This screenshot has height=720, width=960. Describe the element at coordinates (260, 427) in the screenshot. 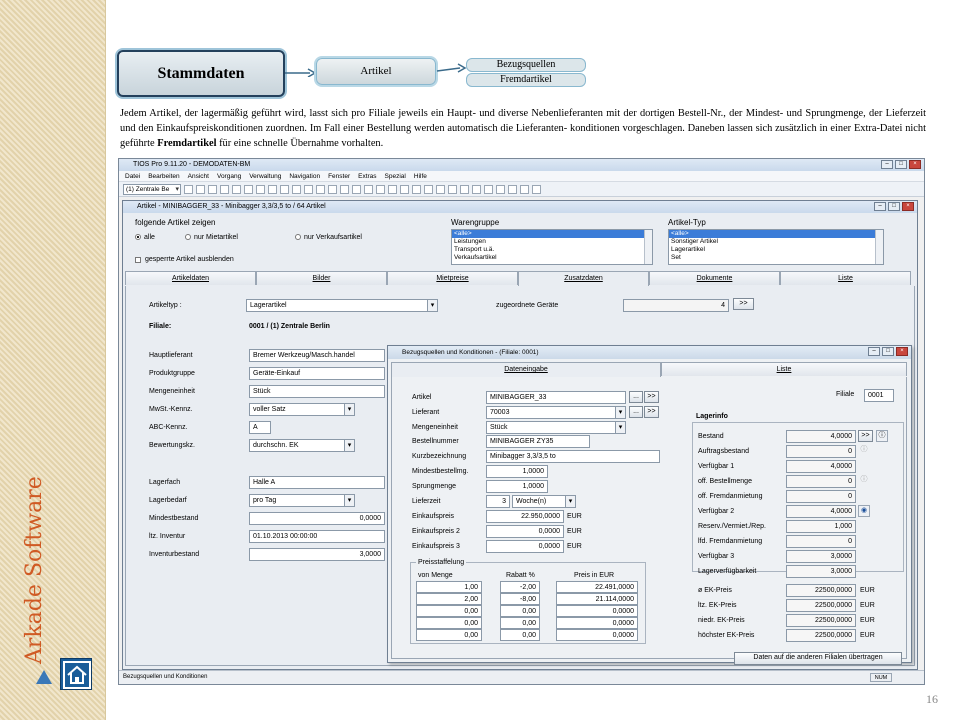

I see `field-value: A` at that location.